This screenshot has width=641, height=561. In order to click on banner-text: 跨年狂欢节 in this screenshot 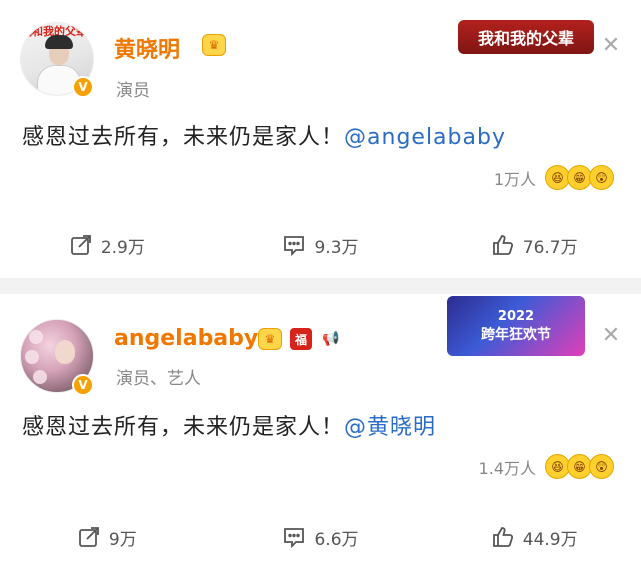, I will do `click(516, 334)`.